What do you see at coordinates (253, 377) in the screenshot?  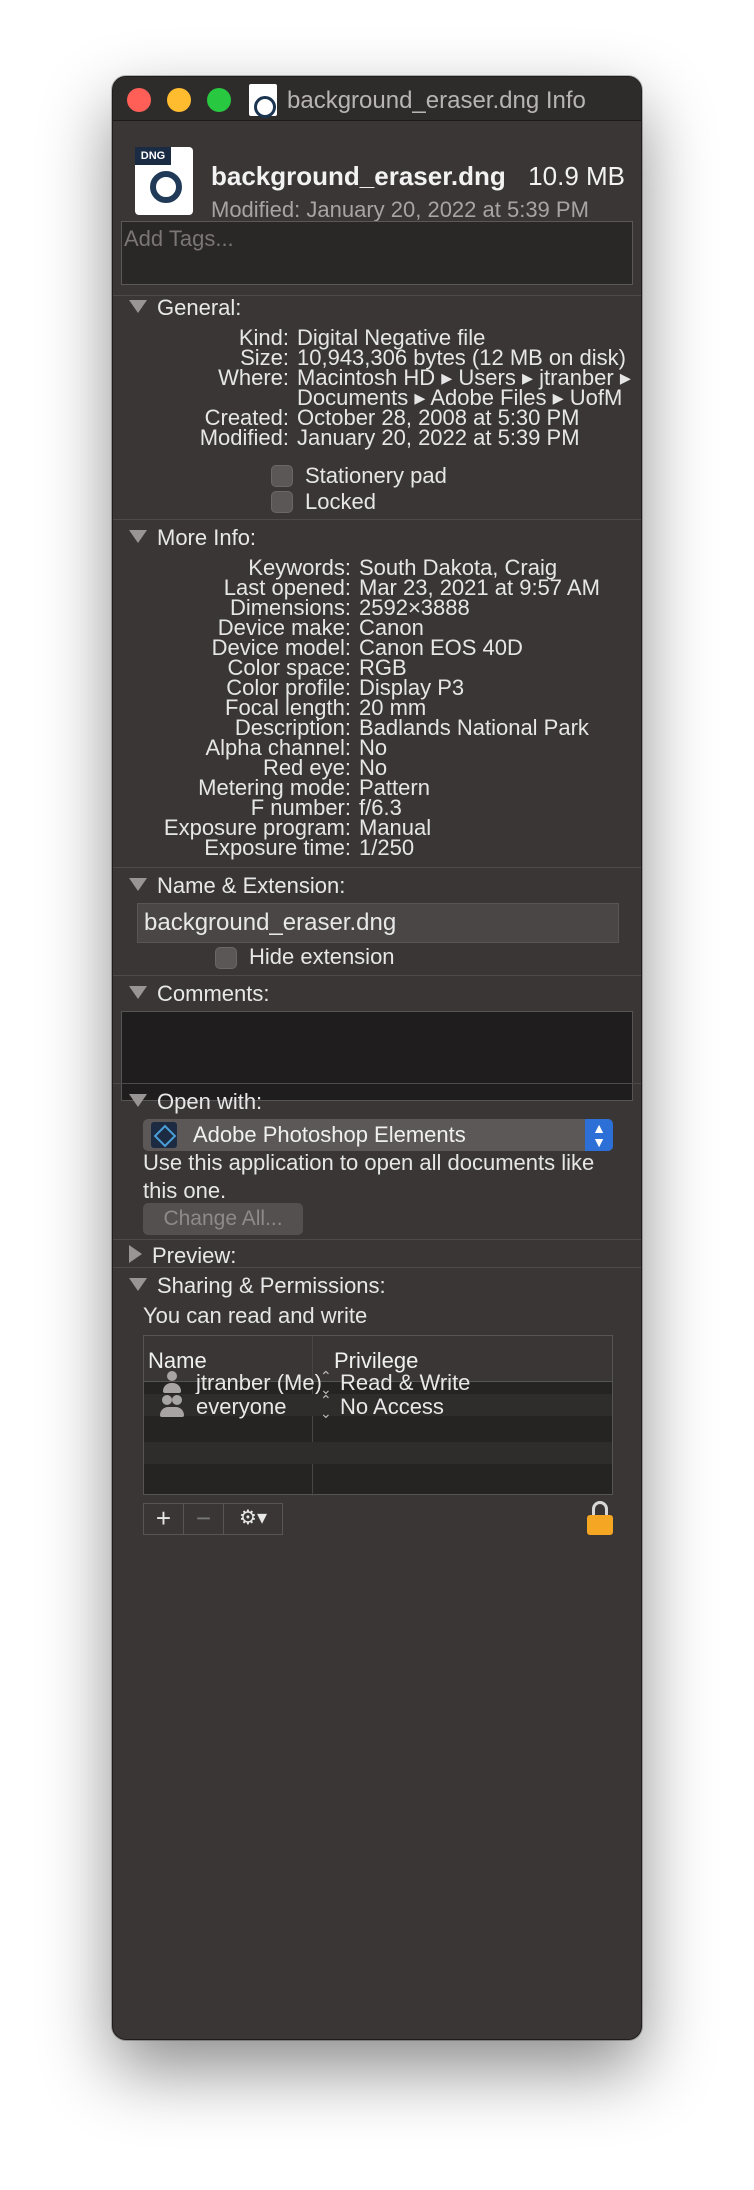 I see `info-label: Where:` at bounding box center [253, 377].